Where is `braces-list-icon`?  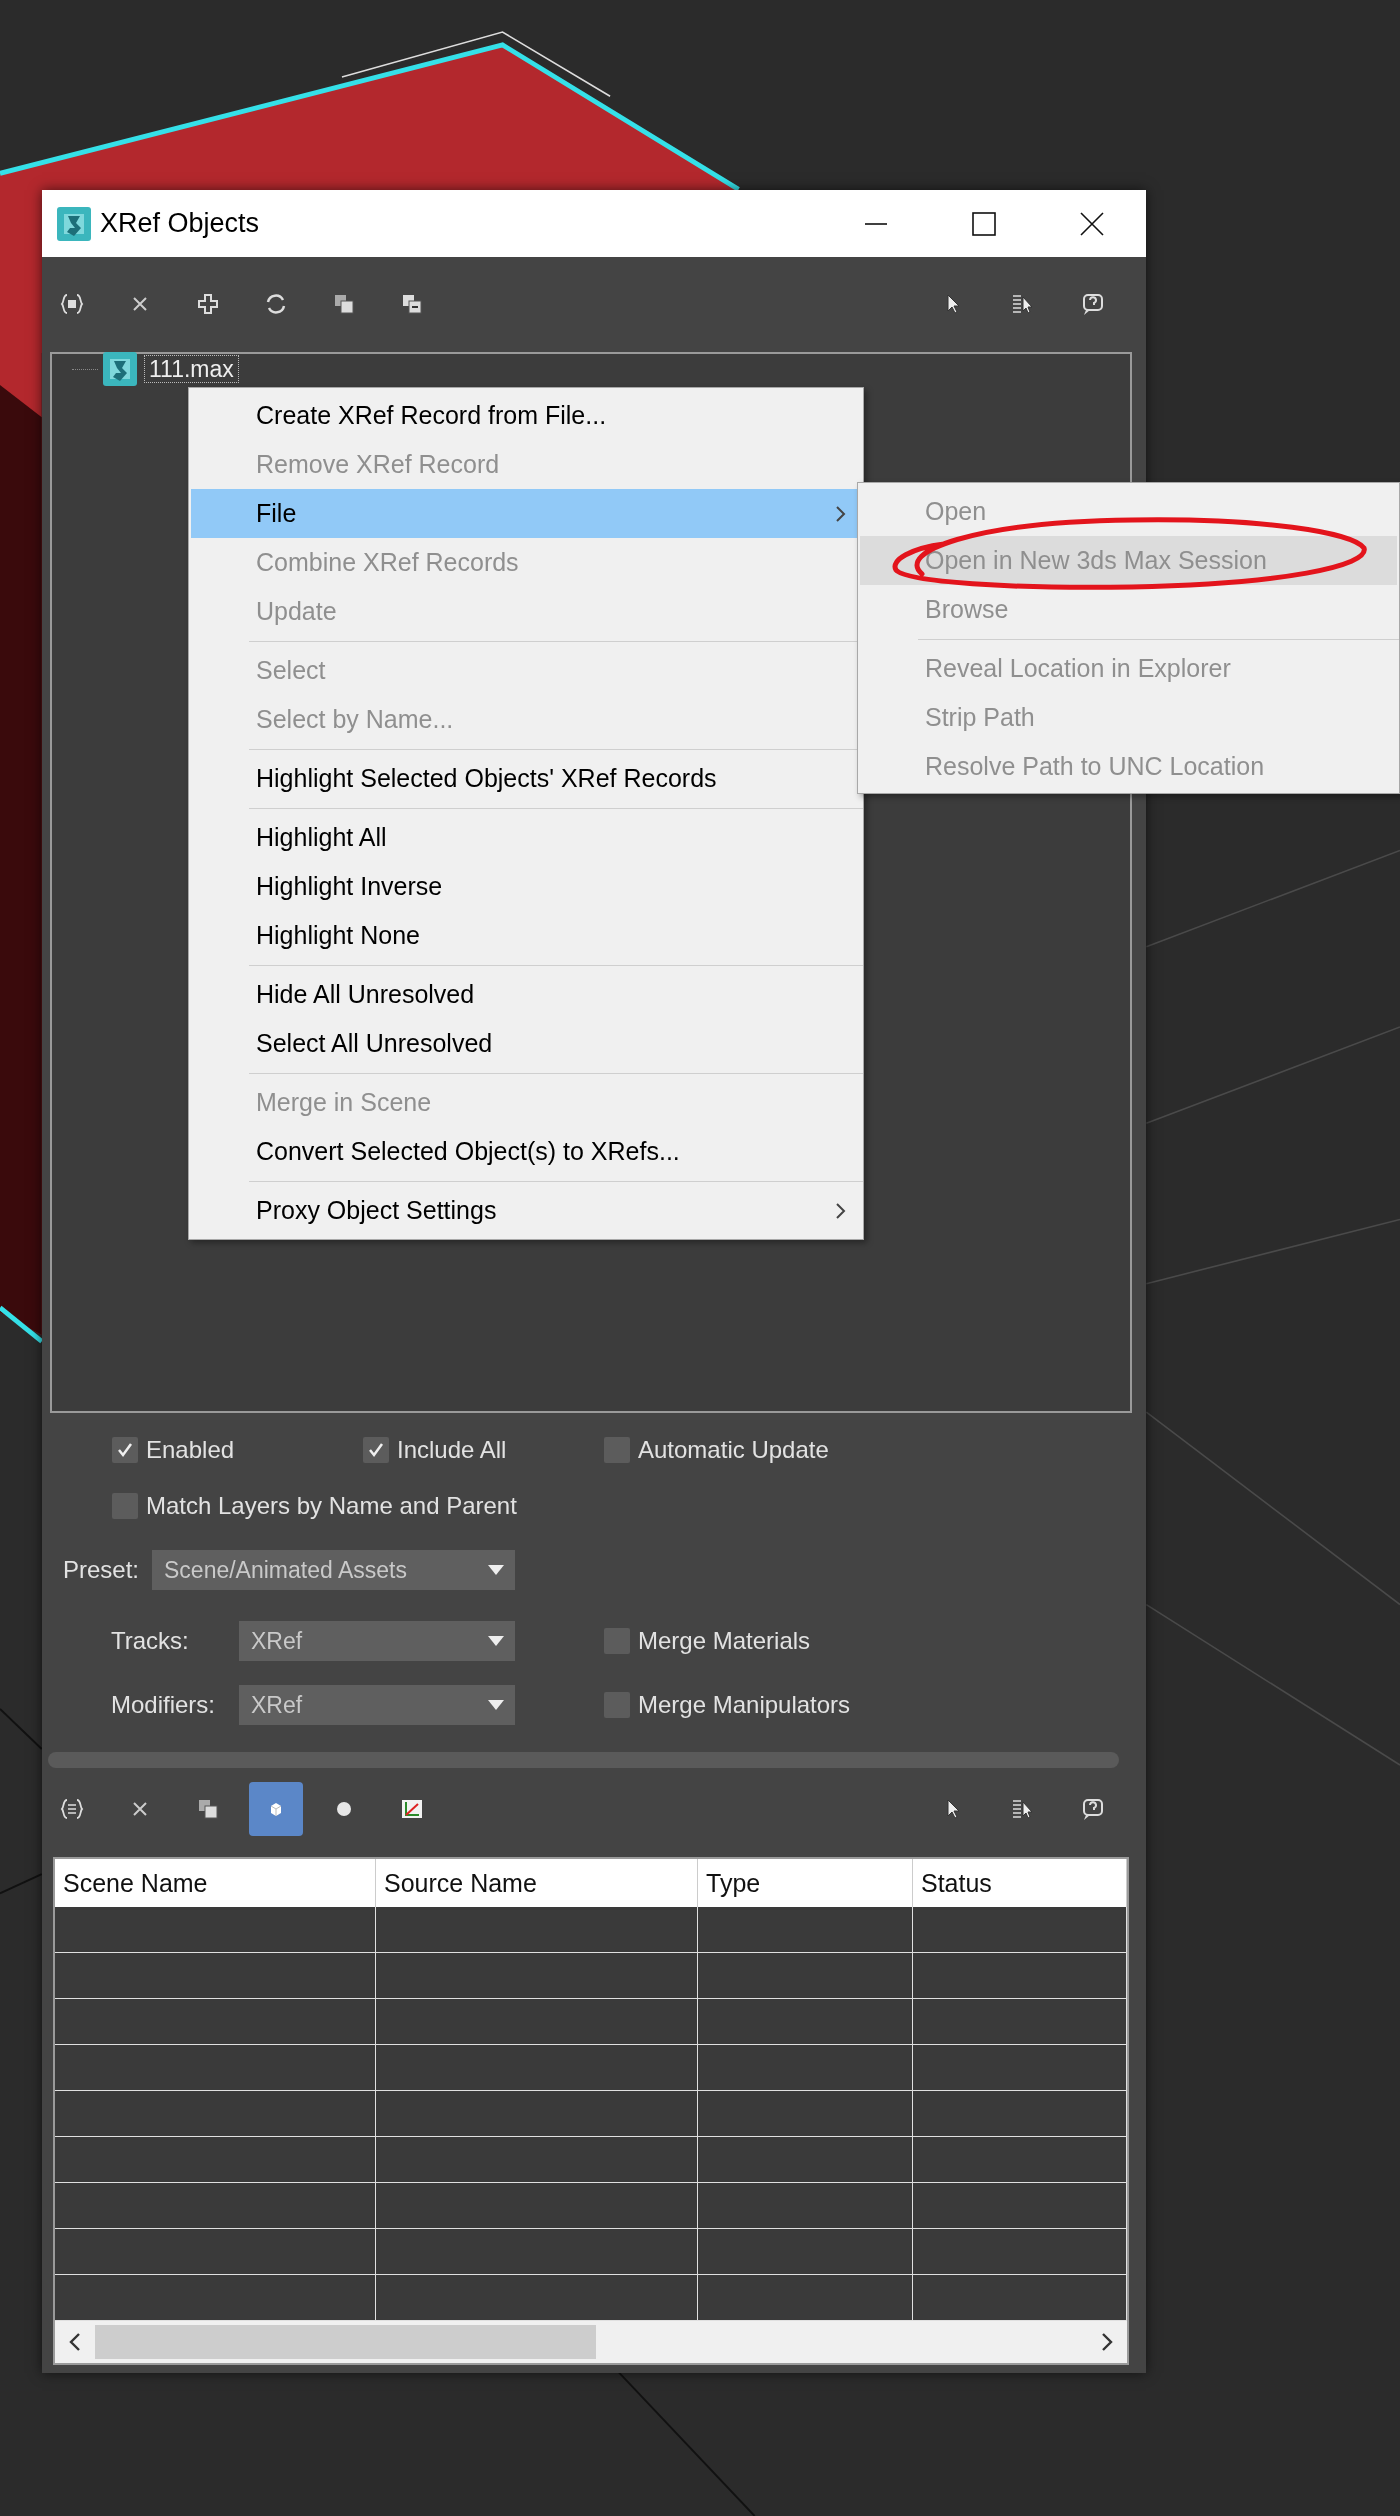 braces-list-icon is located at coordinates (72, 1809).